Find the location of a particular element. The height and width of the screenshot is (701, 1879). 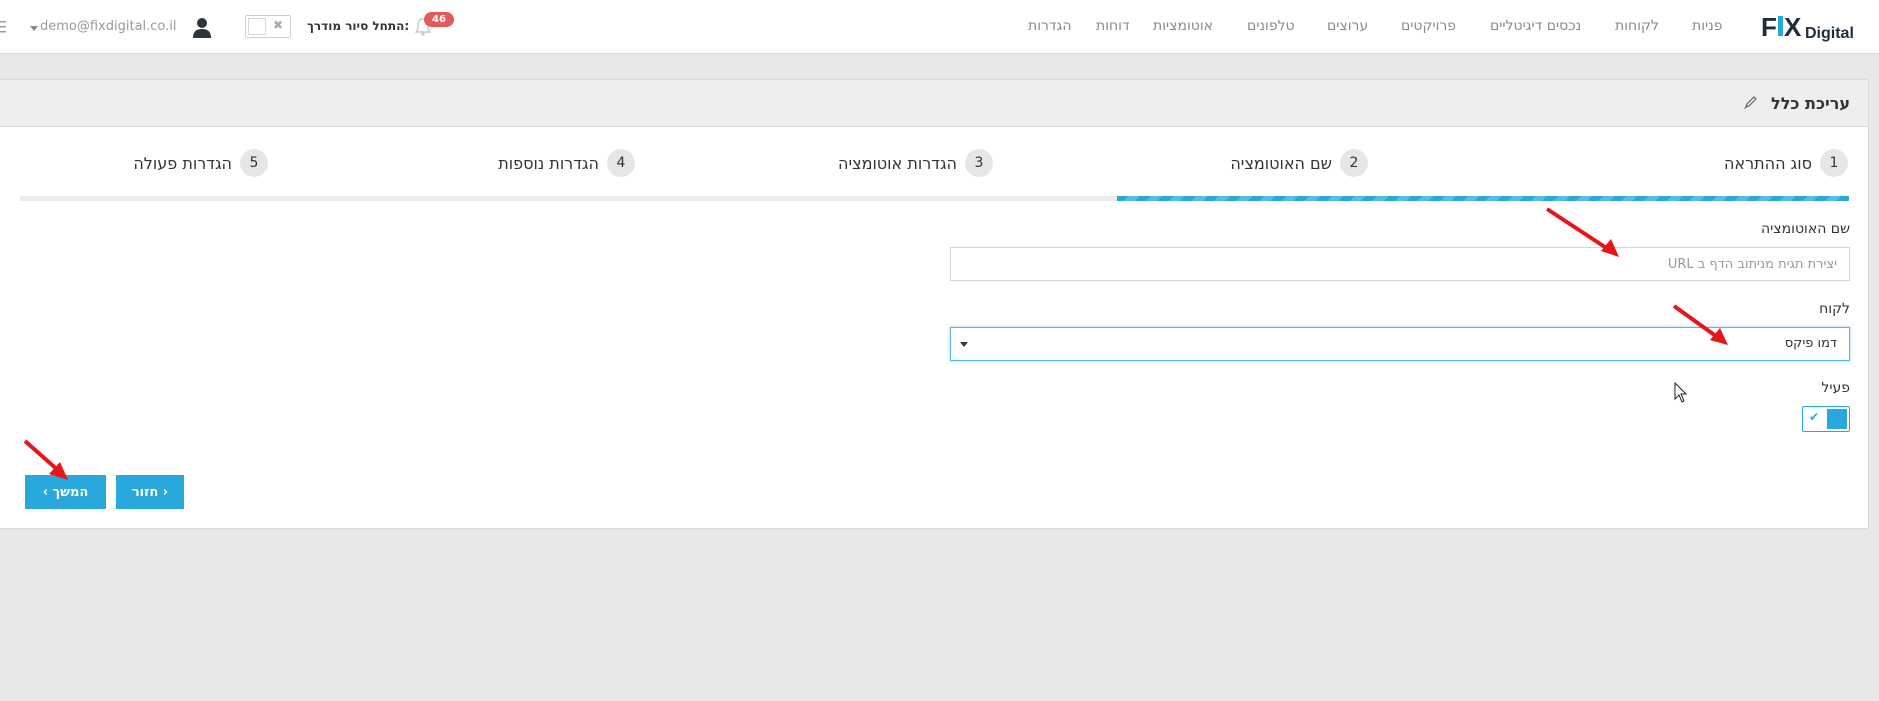

wizard-step-1: 1 סוג ההתראה is located at coordinates (1786, 163).